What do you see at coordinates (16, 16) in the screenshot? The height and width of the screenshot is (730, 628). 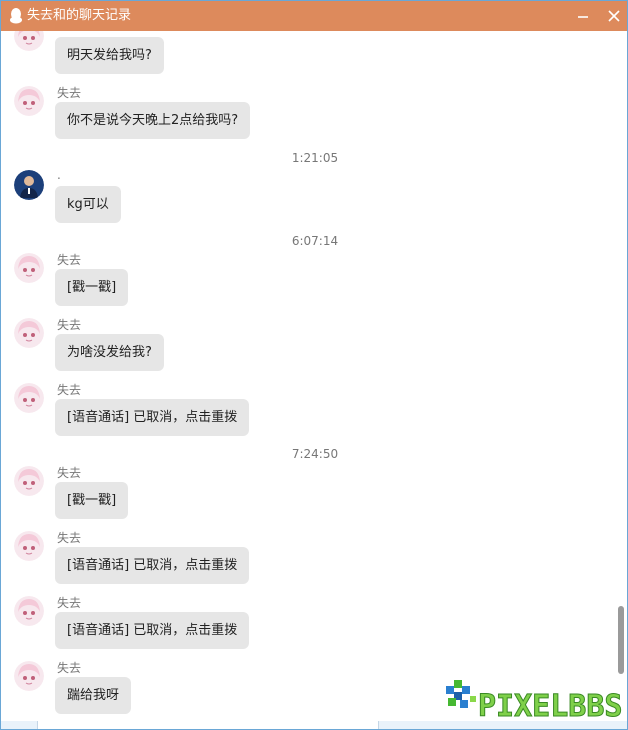 I see `qq-penguin-icon` at bounding box center [16, 16].